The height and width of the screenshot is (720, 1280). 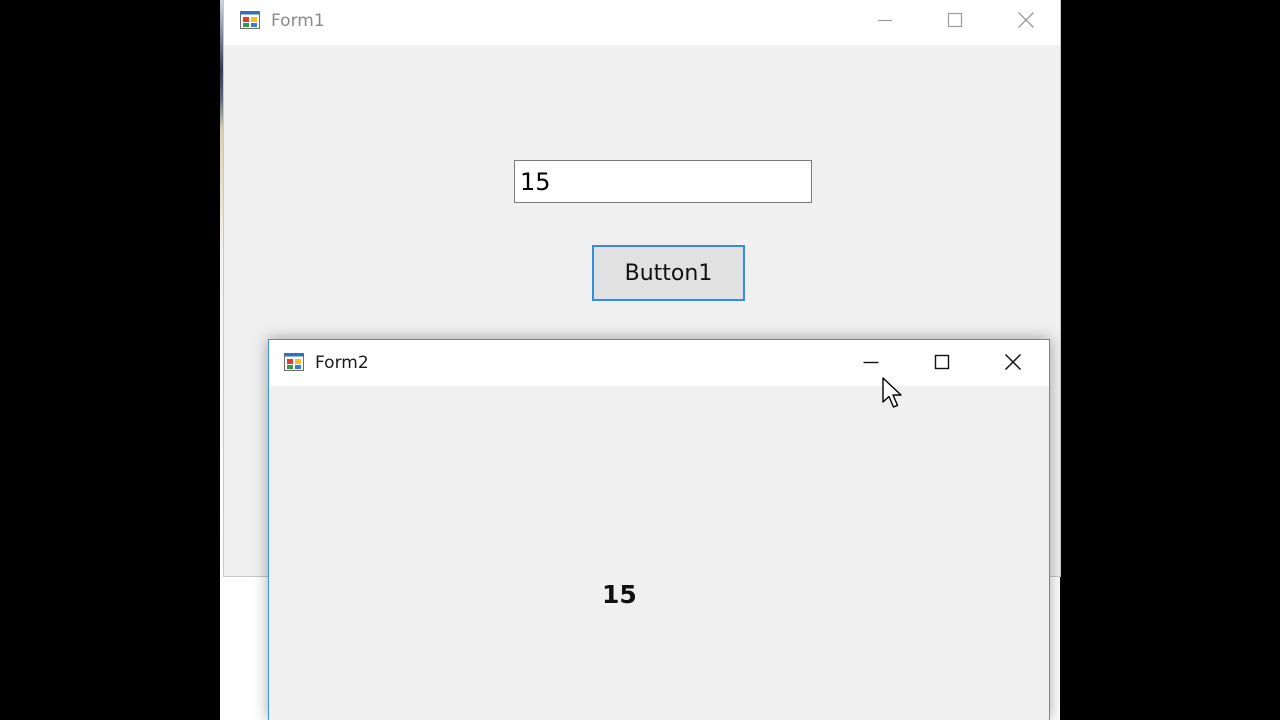 What do you see at coordinates (642, 22) in the screenshot?
I see `form1-titlebar: Form1` at bounding box center [642, 22].